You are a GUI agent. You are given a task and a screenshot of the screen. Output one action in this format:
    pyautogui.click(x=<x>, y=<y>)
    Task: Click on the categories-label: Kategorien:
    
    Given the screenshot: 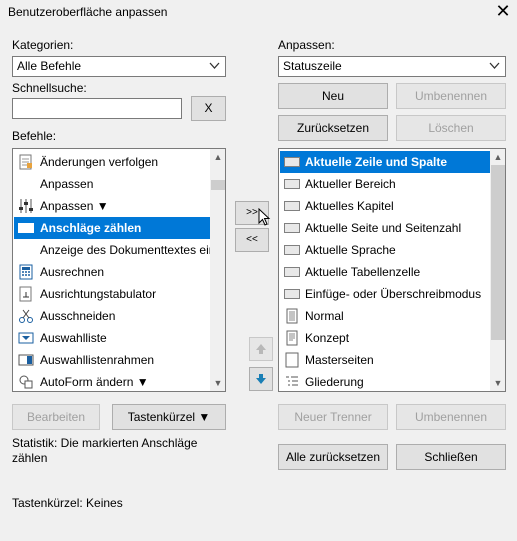 What is the action you would take?
    pyautogui.click(x=43, y=45)
    